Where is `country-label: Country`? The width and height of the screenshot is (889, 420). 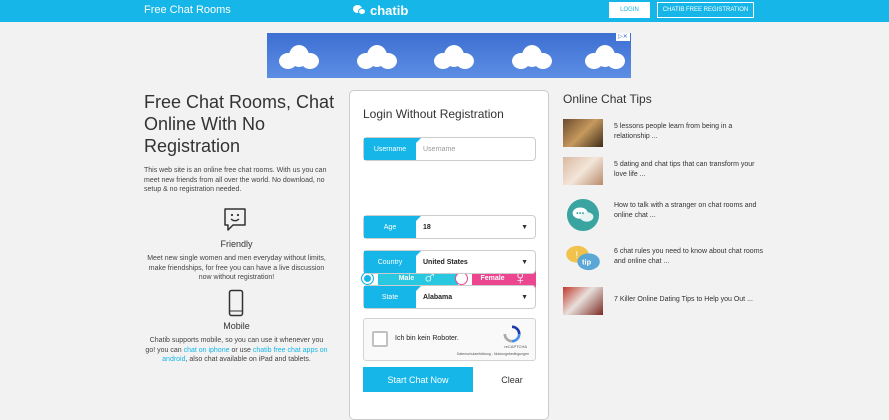
country-label: Country is located at coordinates (392, 262).